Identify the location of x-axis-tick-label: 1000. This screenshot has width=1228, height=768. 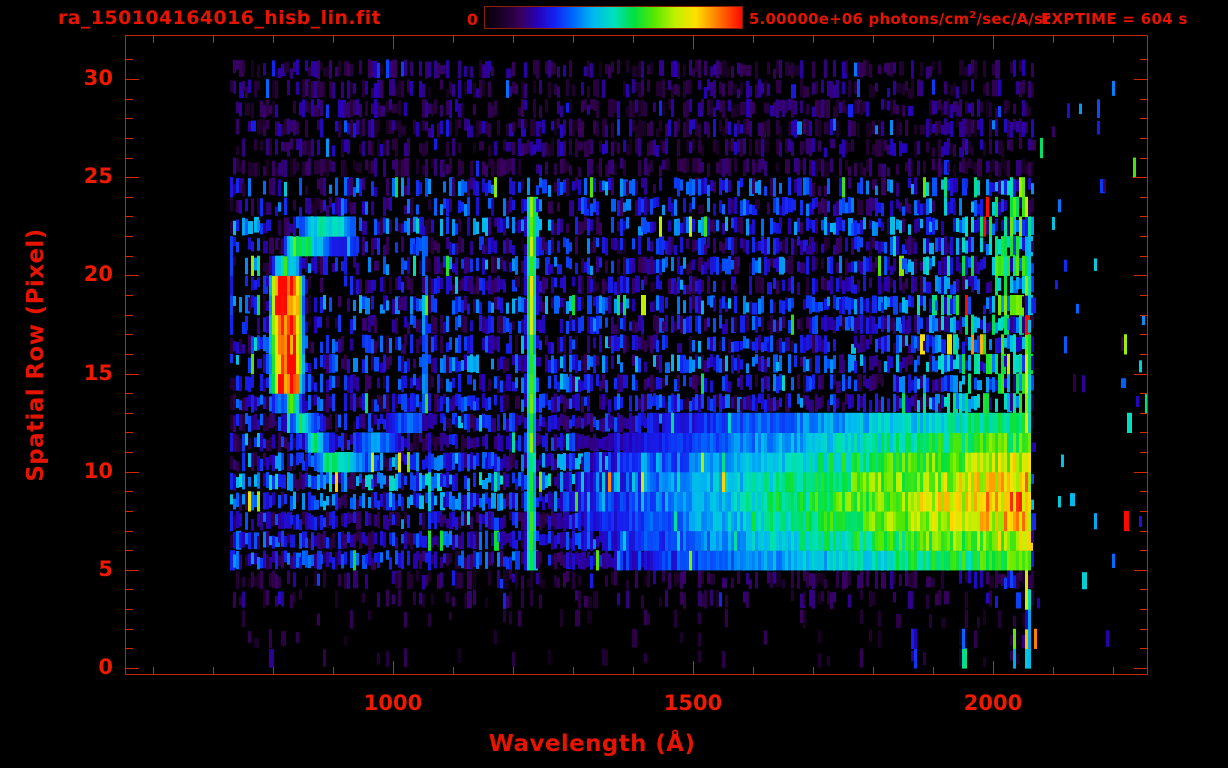
(393, 703).